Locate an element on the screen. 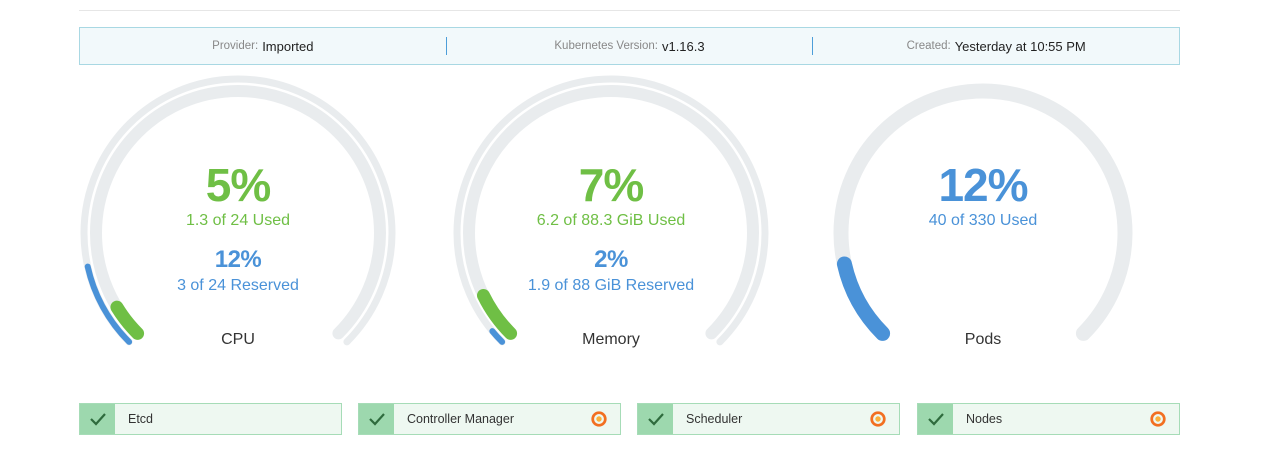 This screenshot has width=1280, height=459. cpu-used-text: 1.3 of 24 Used is located at coordinates (238, 220).